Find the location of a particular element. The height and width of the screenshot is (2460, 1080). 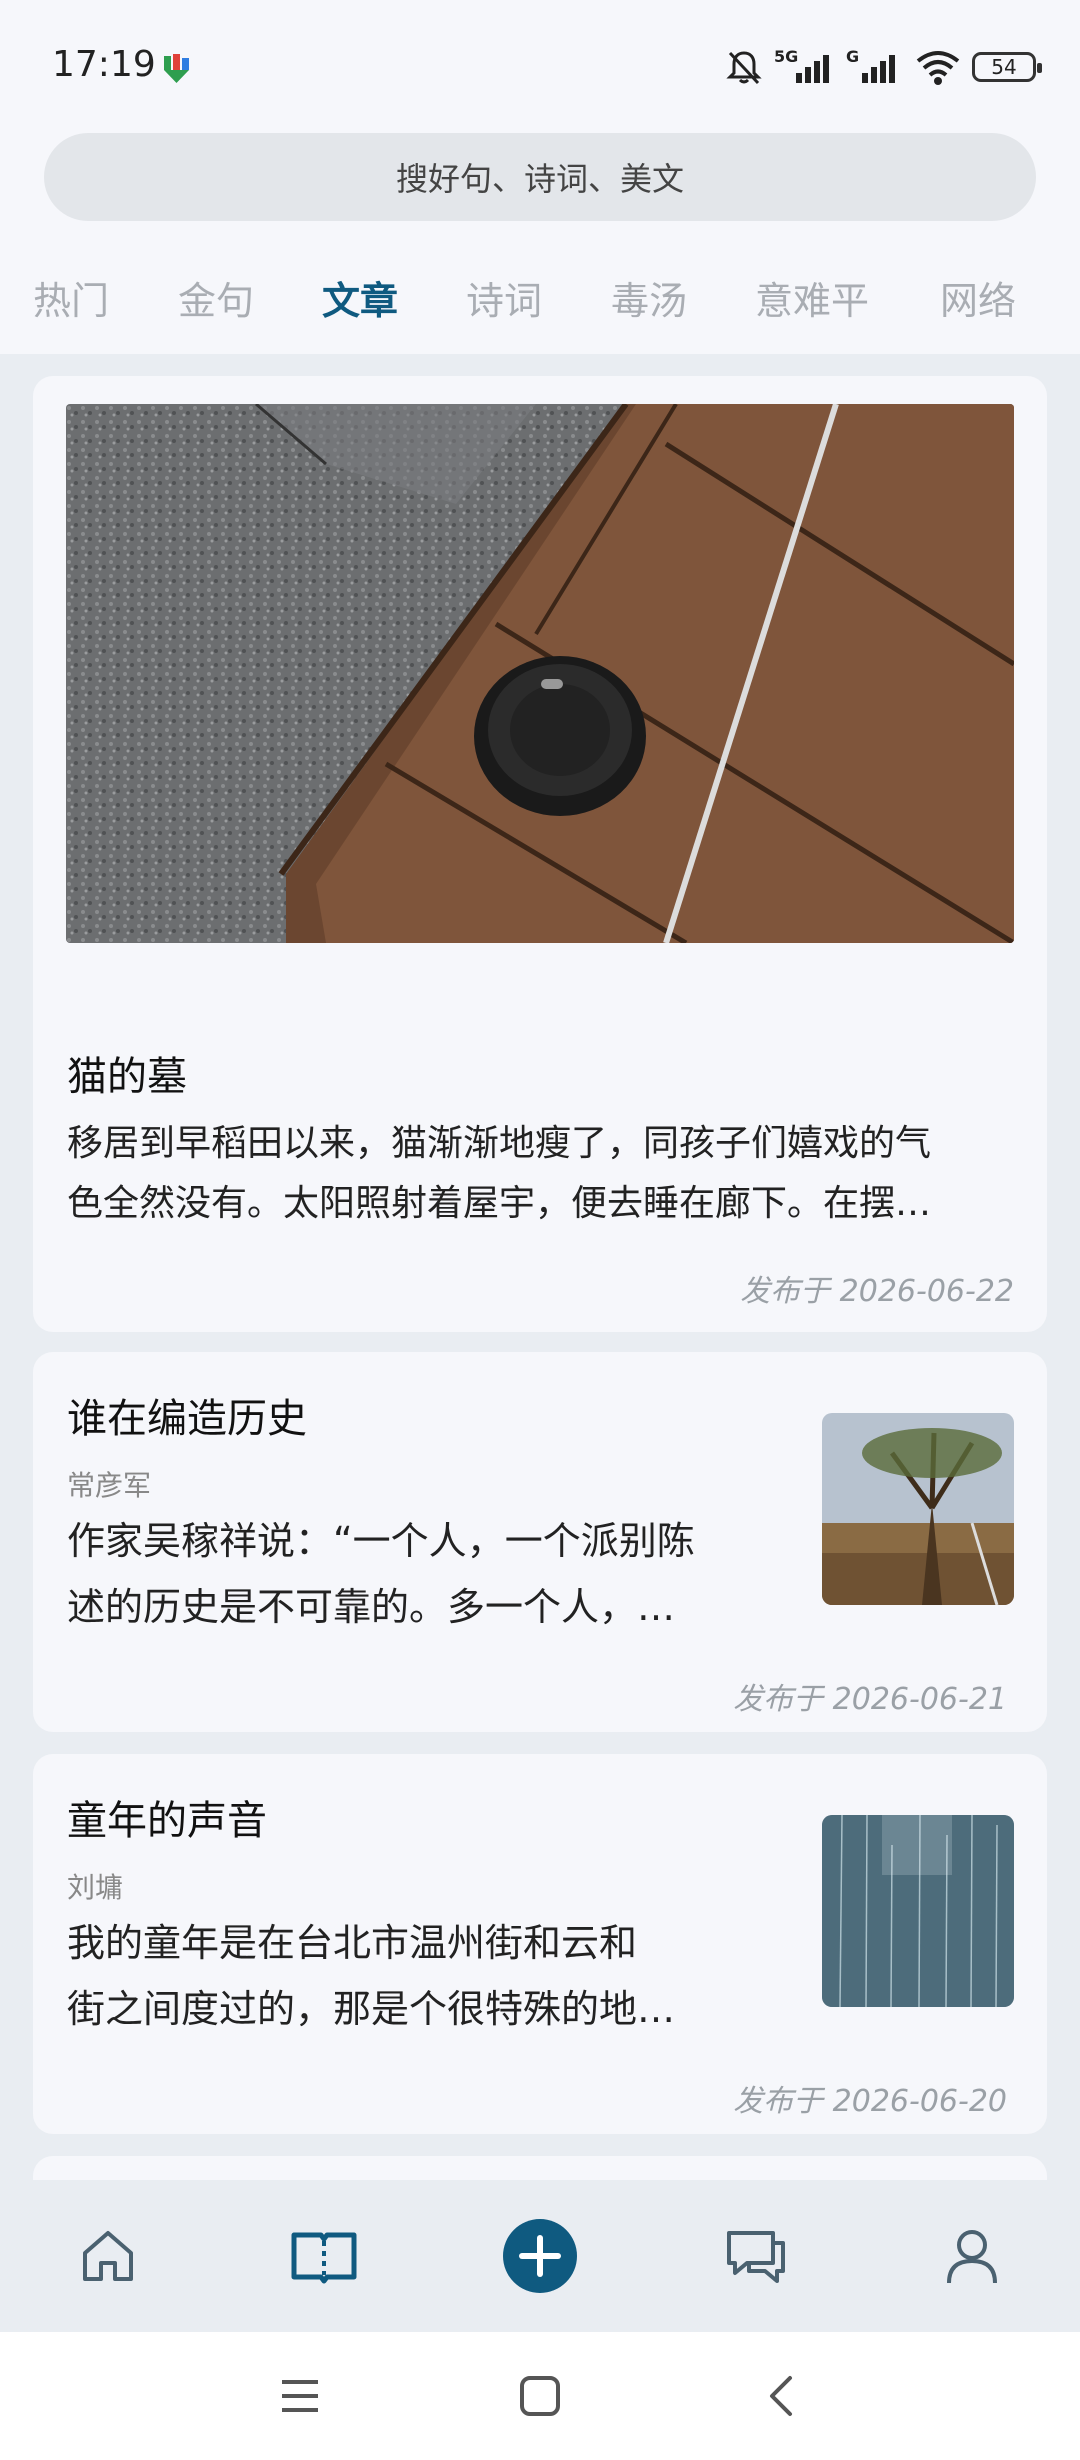

system-navigation-bar is located at coordinates (540, 2396).